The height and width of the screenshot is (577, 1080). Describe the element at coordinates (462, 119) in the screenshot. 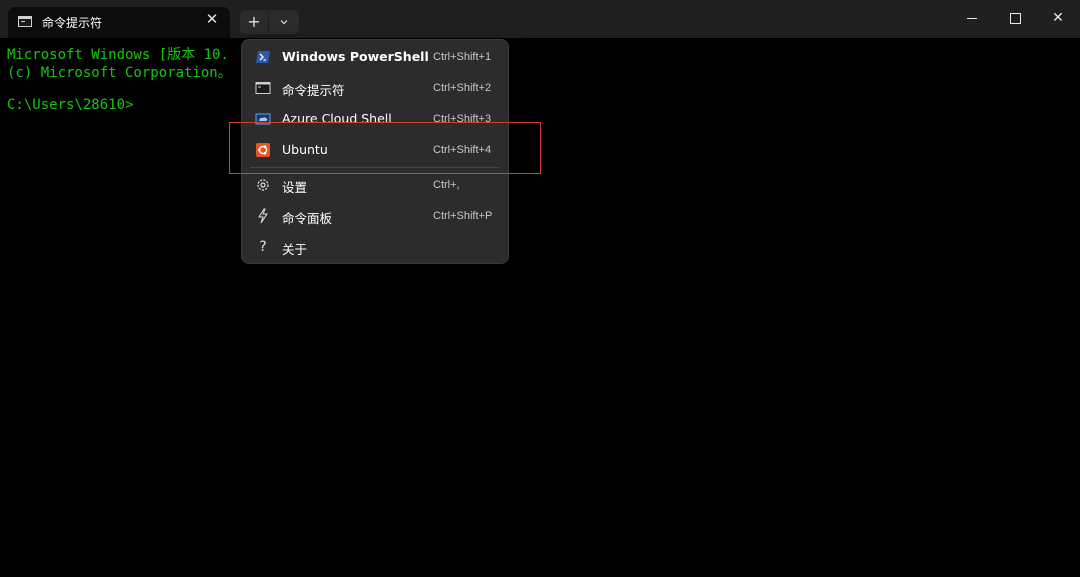

I see `menu-item-shortcut: Ctrl+Shift+3` at that location.